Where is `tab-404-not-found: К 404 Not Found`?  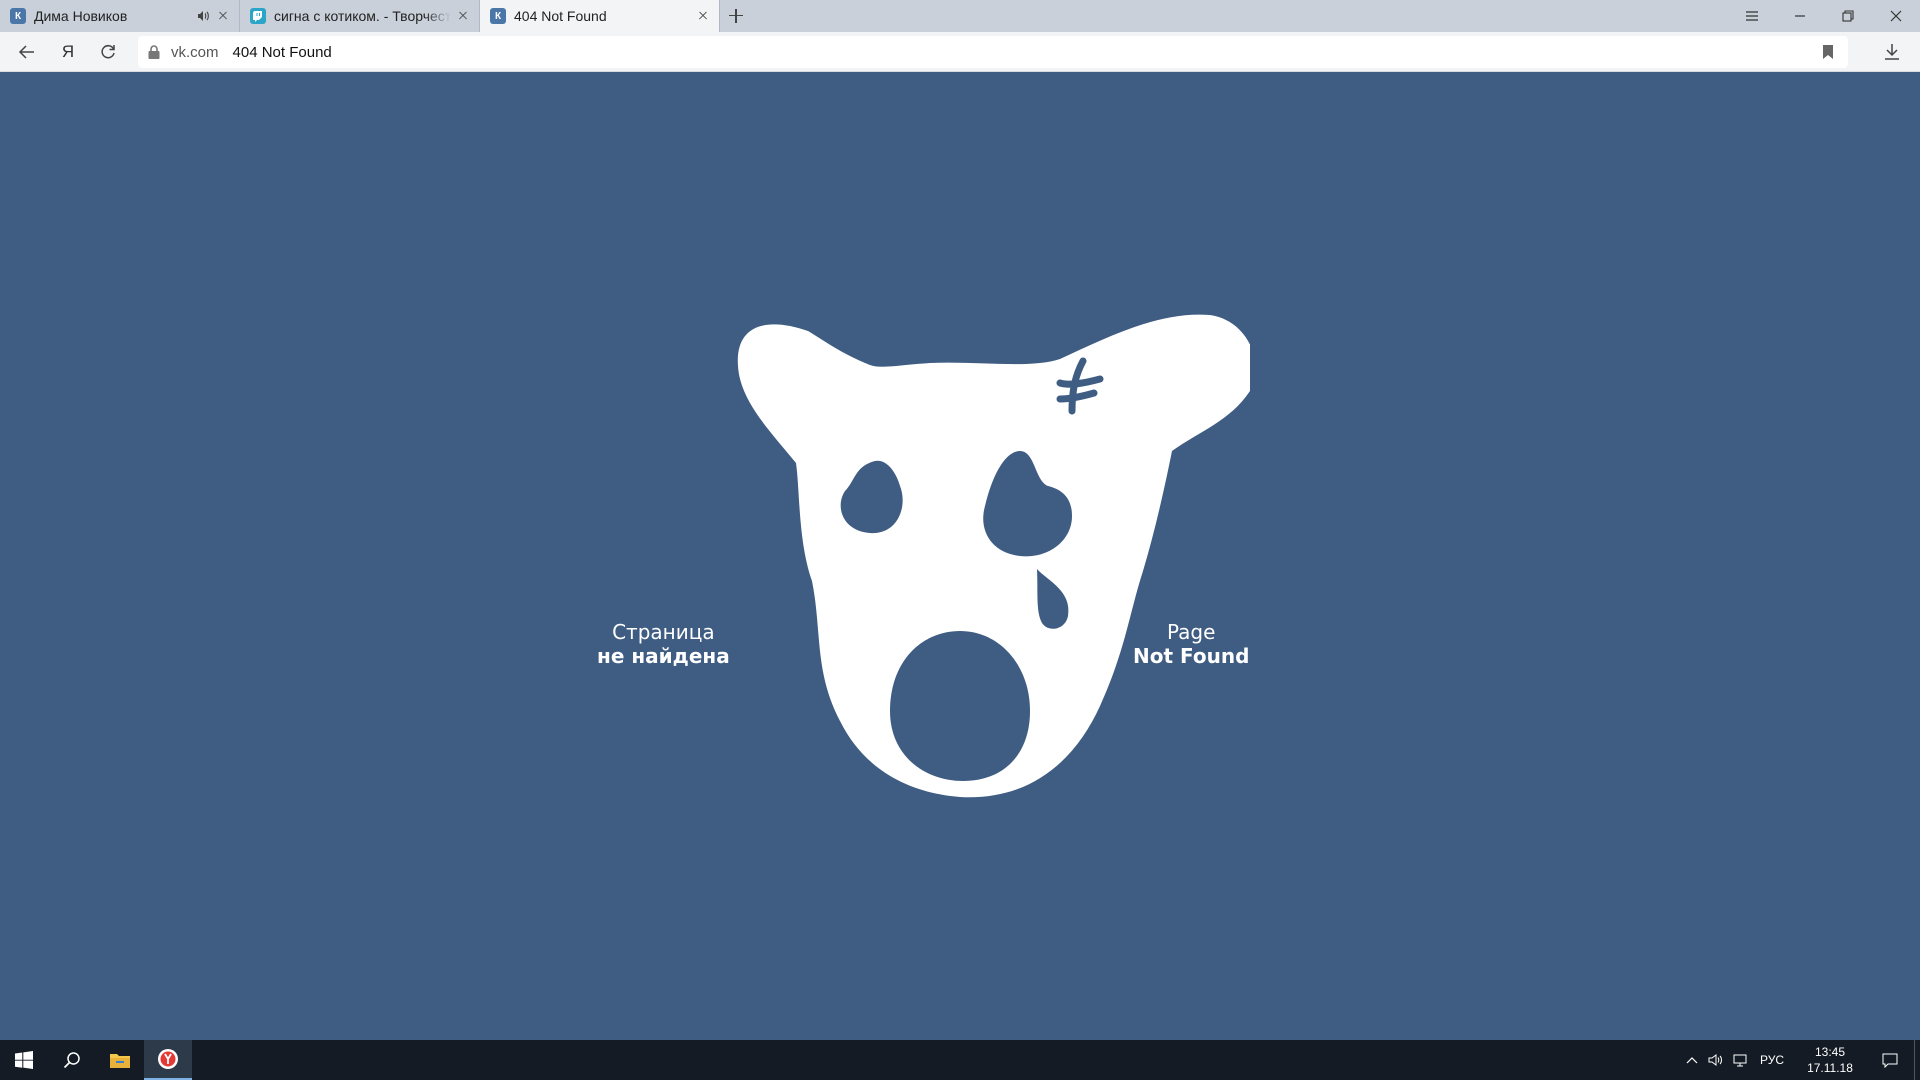 tab-404-not-found: К 404 Not Found is located at coordinates (600, 16).